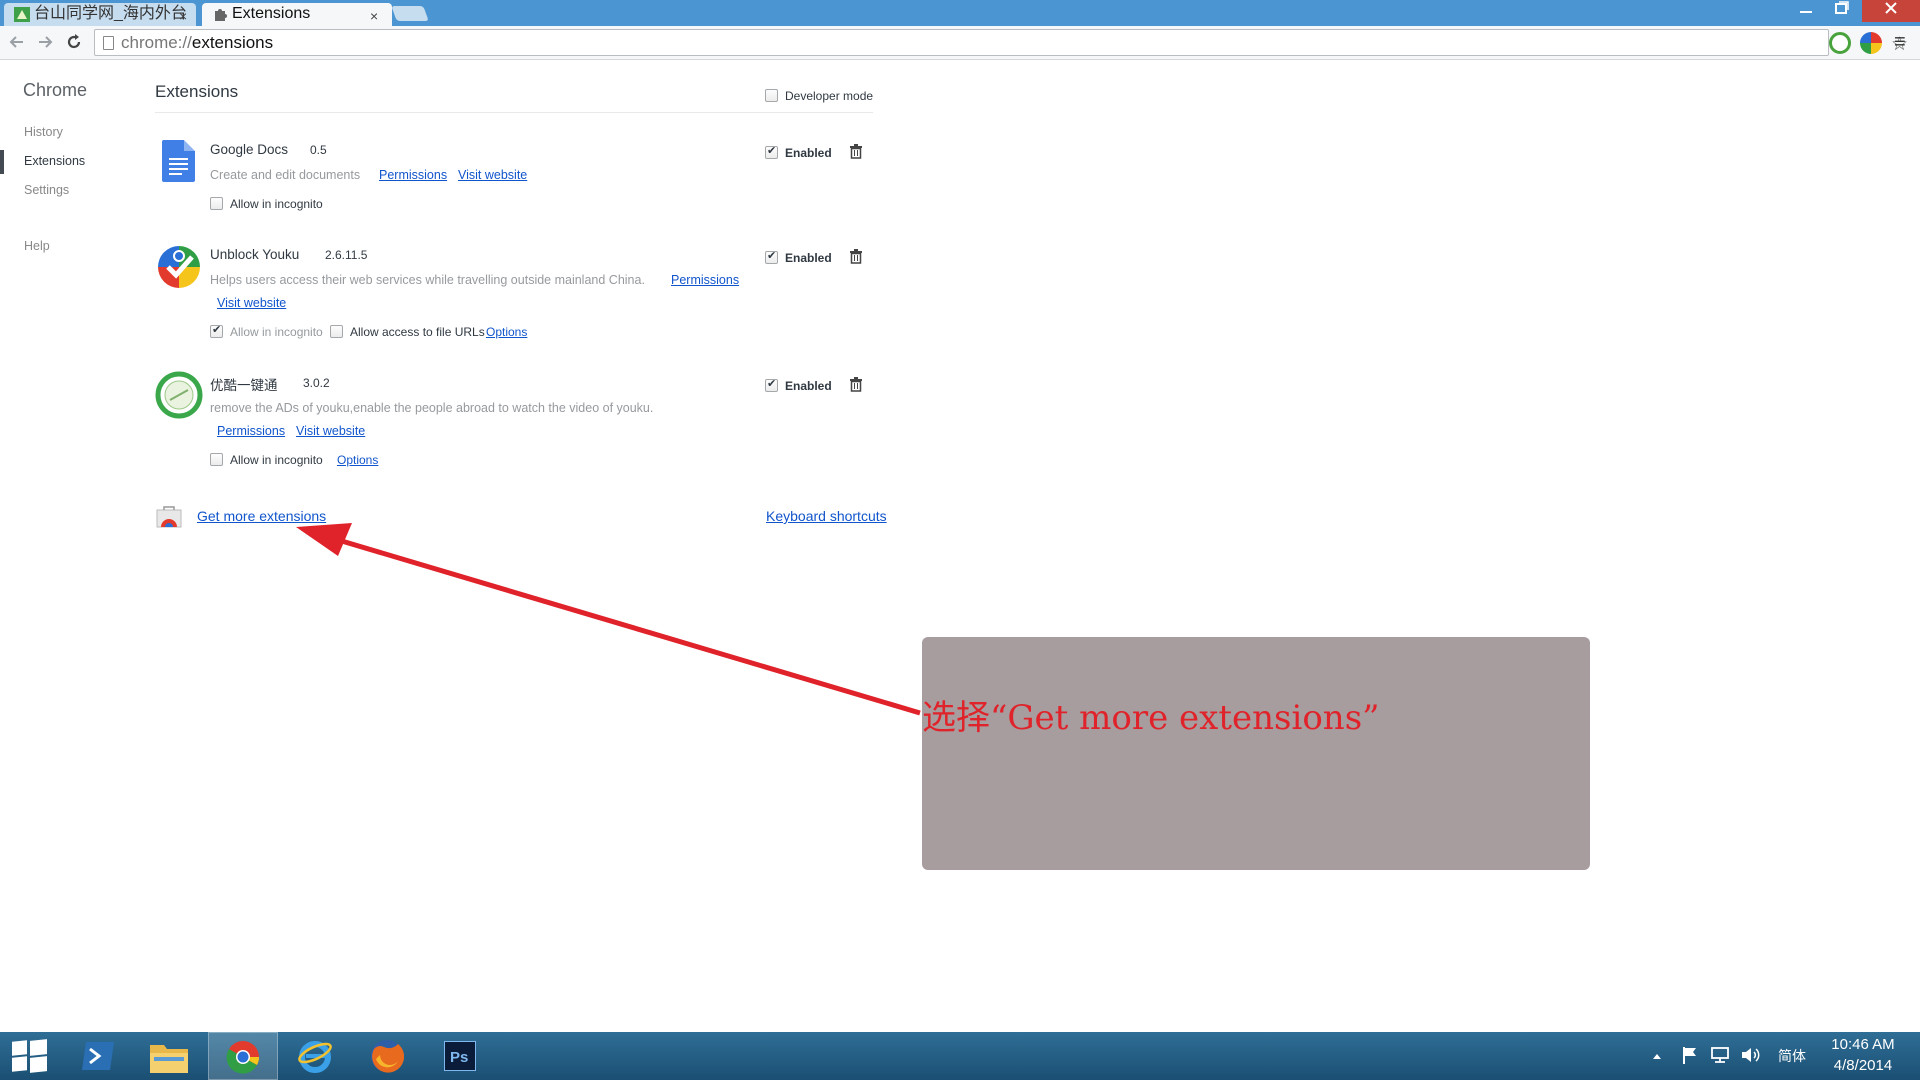 The image size is (1920, 1080). I want to click on minimize-icon, so click(1806, 12).